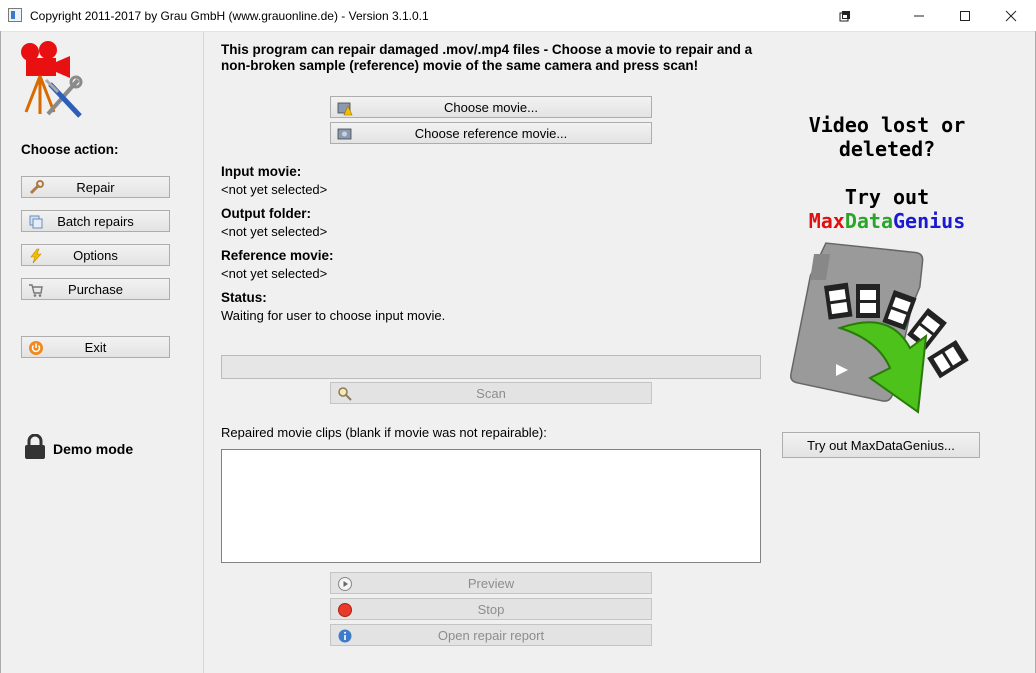 The image size is (1036, 673). Describe the element at coordinates (274, 189) in the screenshot. I see `input-movie-value: <not yet selected>` at that location.